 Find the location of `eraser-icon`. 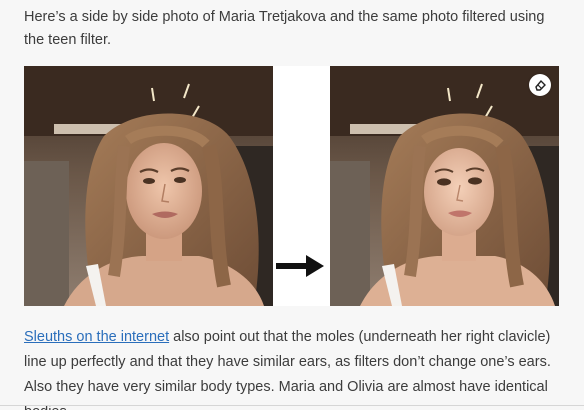

eraser-icon is located at coordinates (540, 85).